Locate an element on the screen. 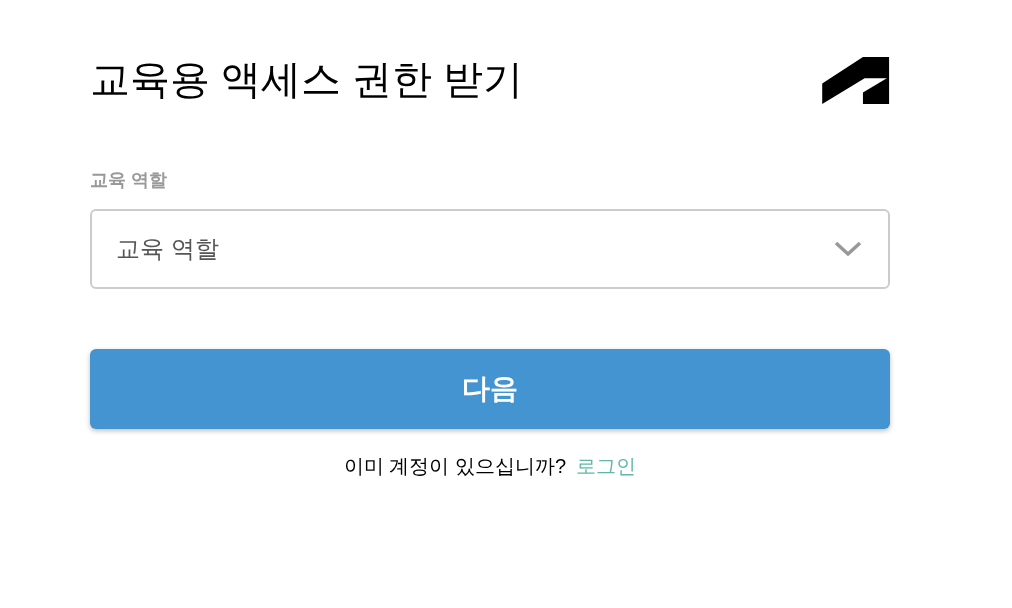  page-title: 교육용 액세스 권한 받기 is located at coordinates (307, 79).